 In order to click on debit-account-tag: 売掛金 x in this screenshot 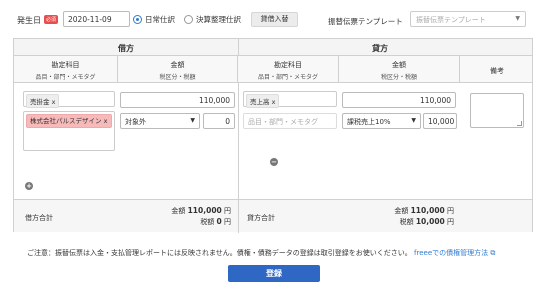, I will do `click(43, 101)`.